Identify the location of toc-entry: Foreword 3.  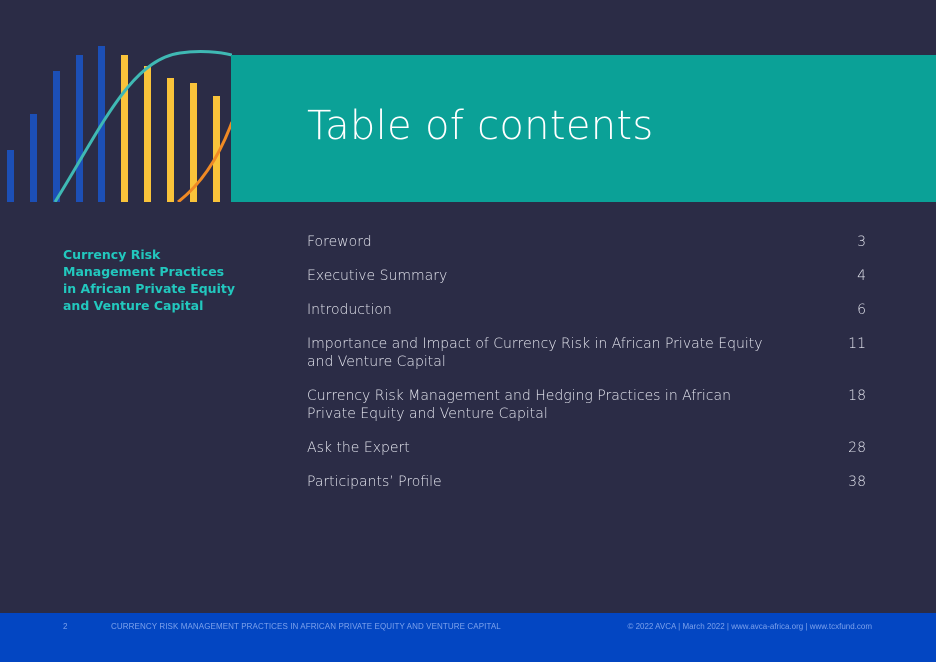
(586, 242).